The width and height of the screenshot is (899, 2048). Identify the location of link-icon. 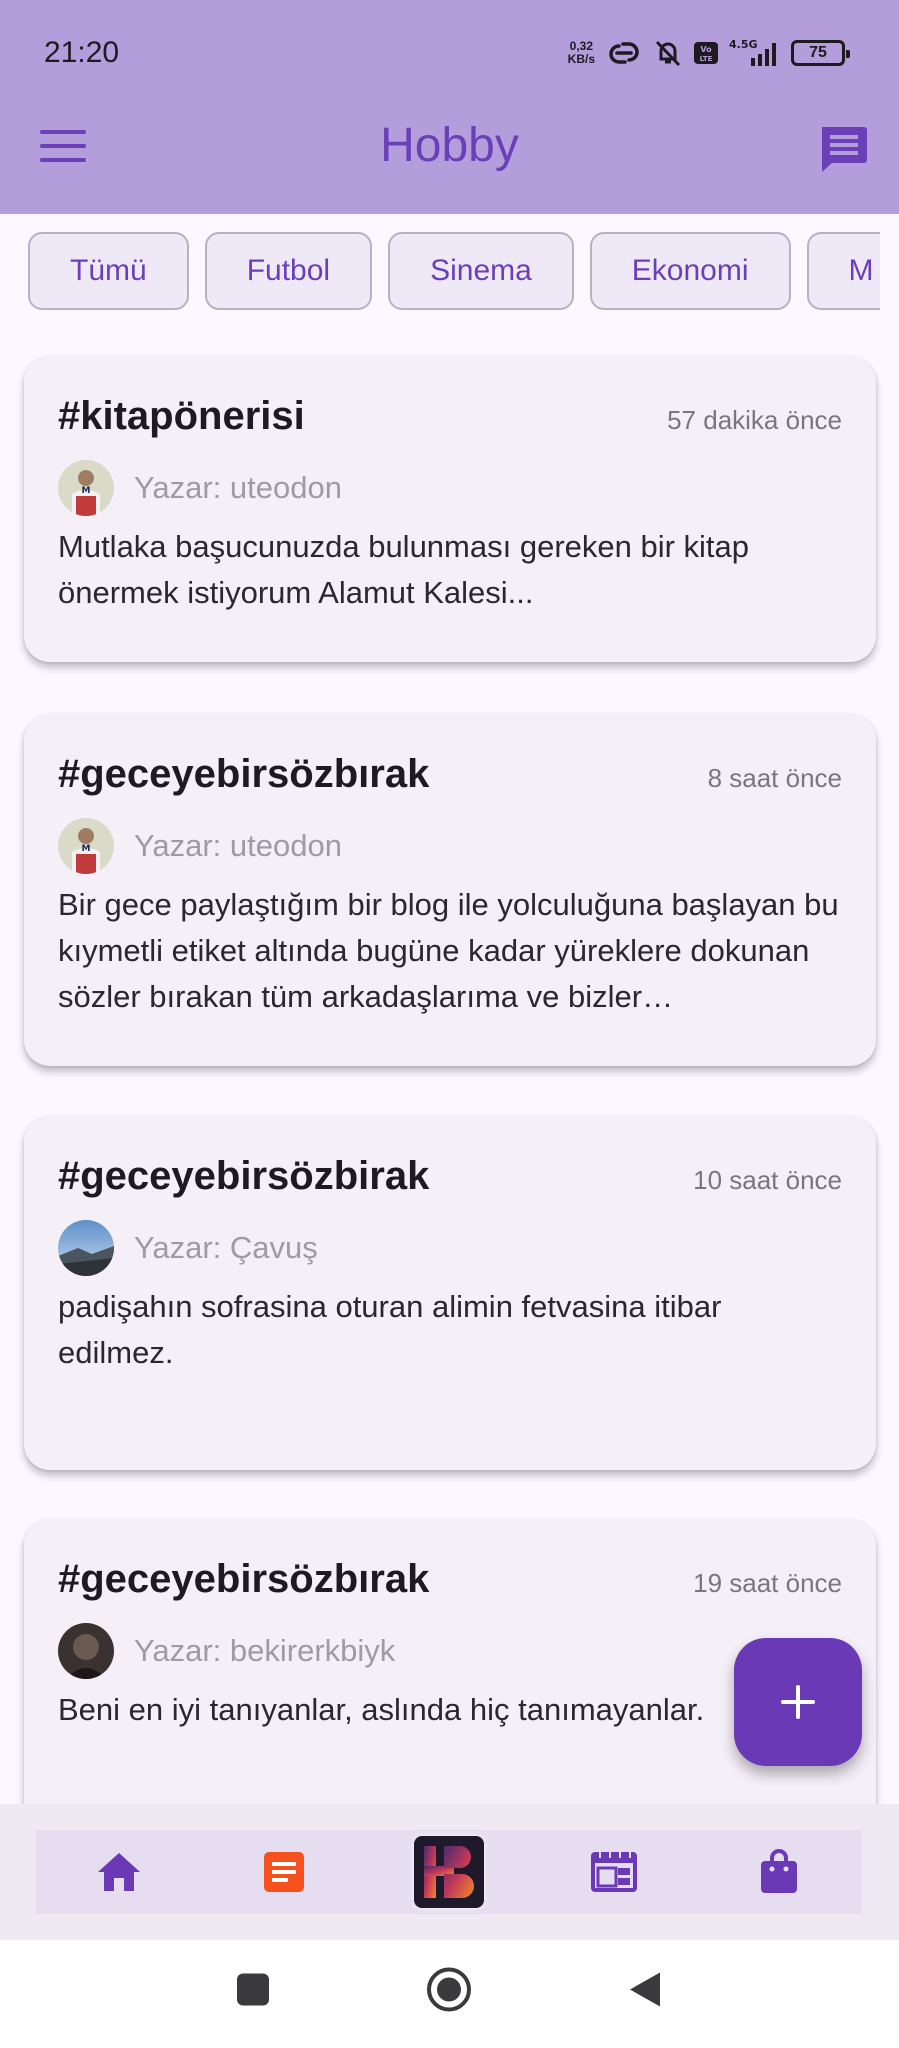
(624, 53).